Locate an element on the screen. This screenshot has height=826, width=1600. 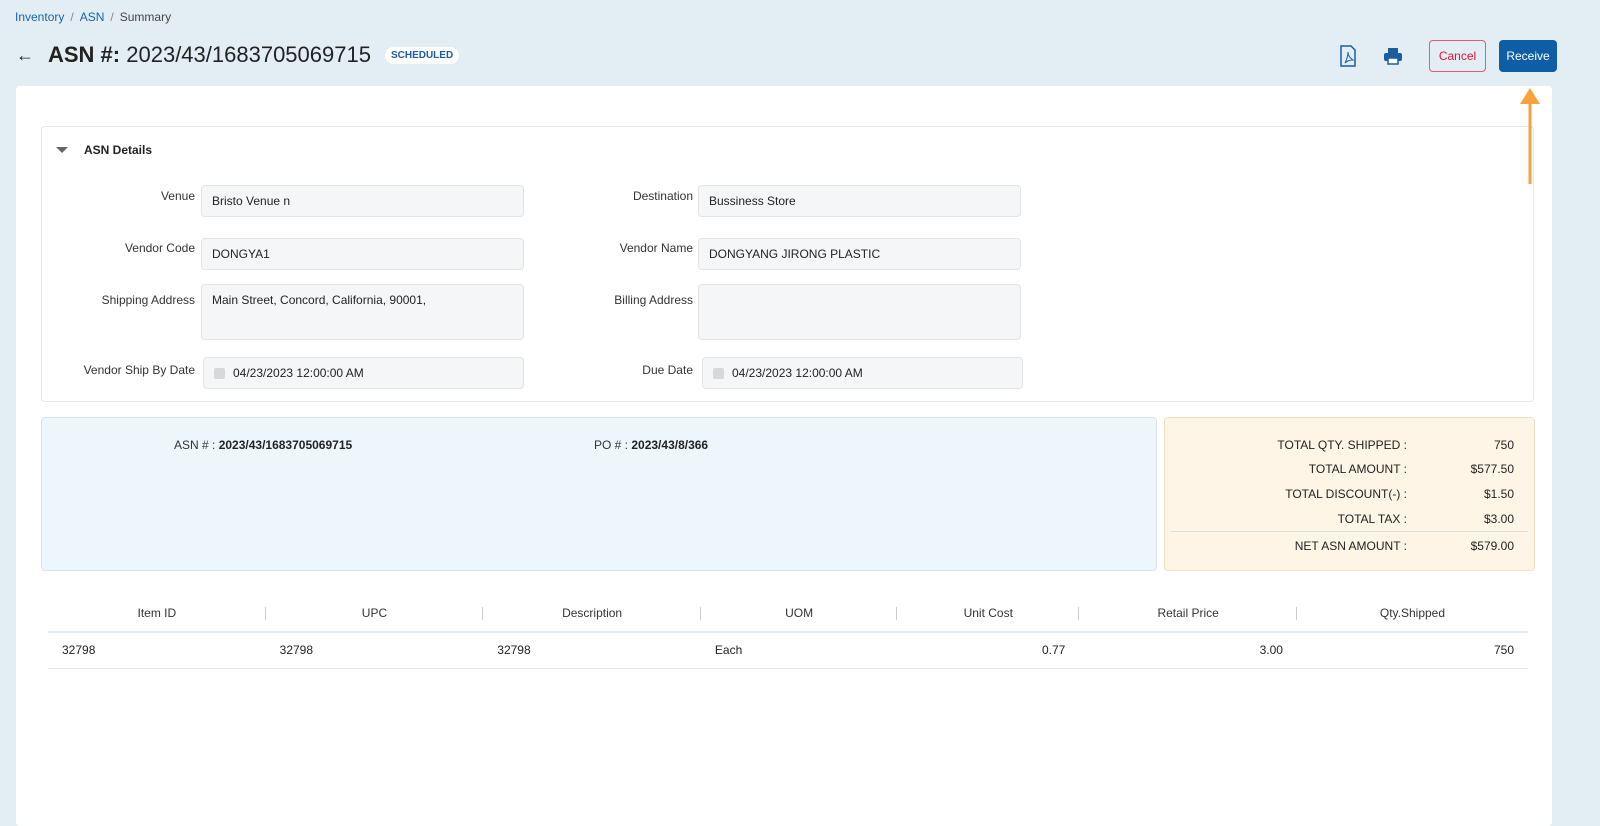
due-date-value: 04/23/2023 12:00:00 AM is located at coordinates (797, 373).